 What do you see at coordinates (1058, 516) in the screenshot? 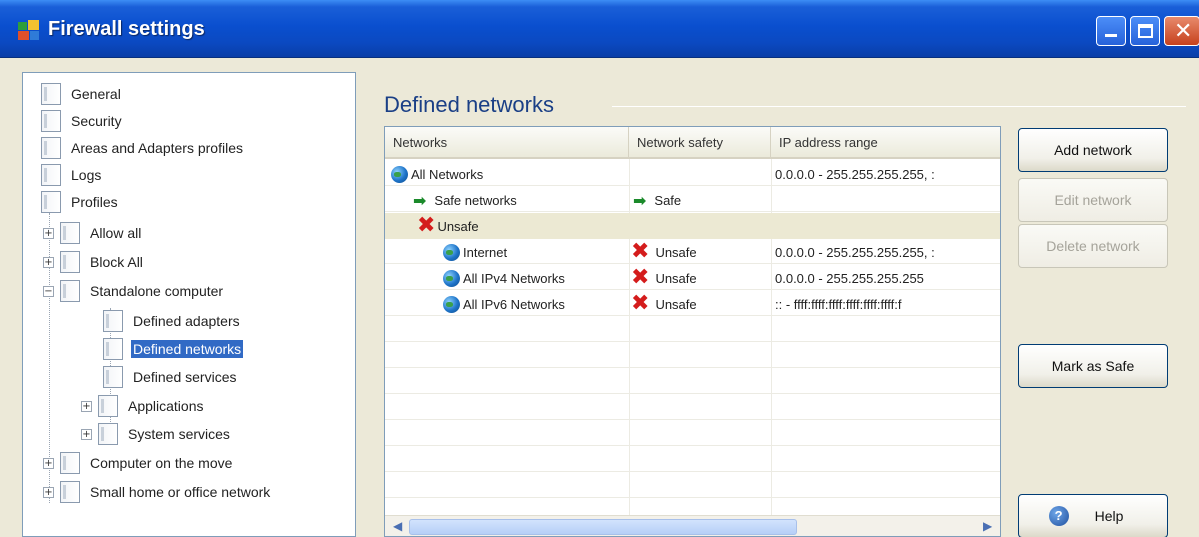
I see `help-icon: ?` at bounding box center [1058, 516].